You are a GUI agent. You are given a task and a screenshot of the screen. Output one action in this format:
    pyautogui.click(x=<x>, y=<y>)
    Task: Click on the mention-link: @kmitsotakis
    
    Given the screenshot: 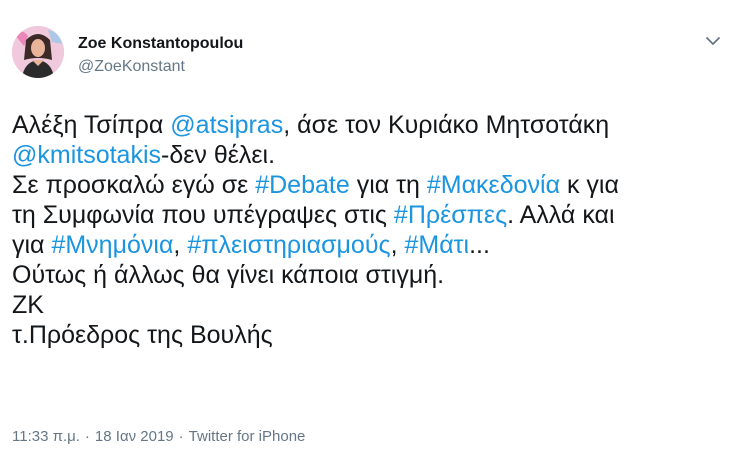 What is the action you would take?
    pyautogui.click(x=86, y=155)
    